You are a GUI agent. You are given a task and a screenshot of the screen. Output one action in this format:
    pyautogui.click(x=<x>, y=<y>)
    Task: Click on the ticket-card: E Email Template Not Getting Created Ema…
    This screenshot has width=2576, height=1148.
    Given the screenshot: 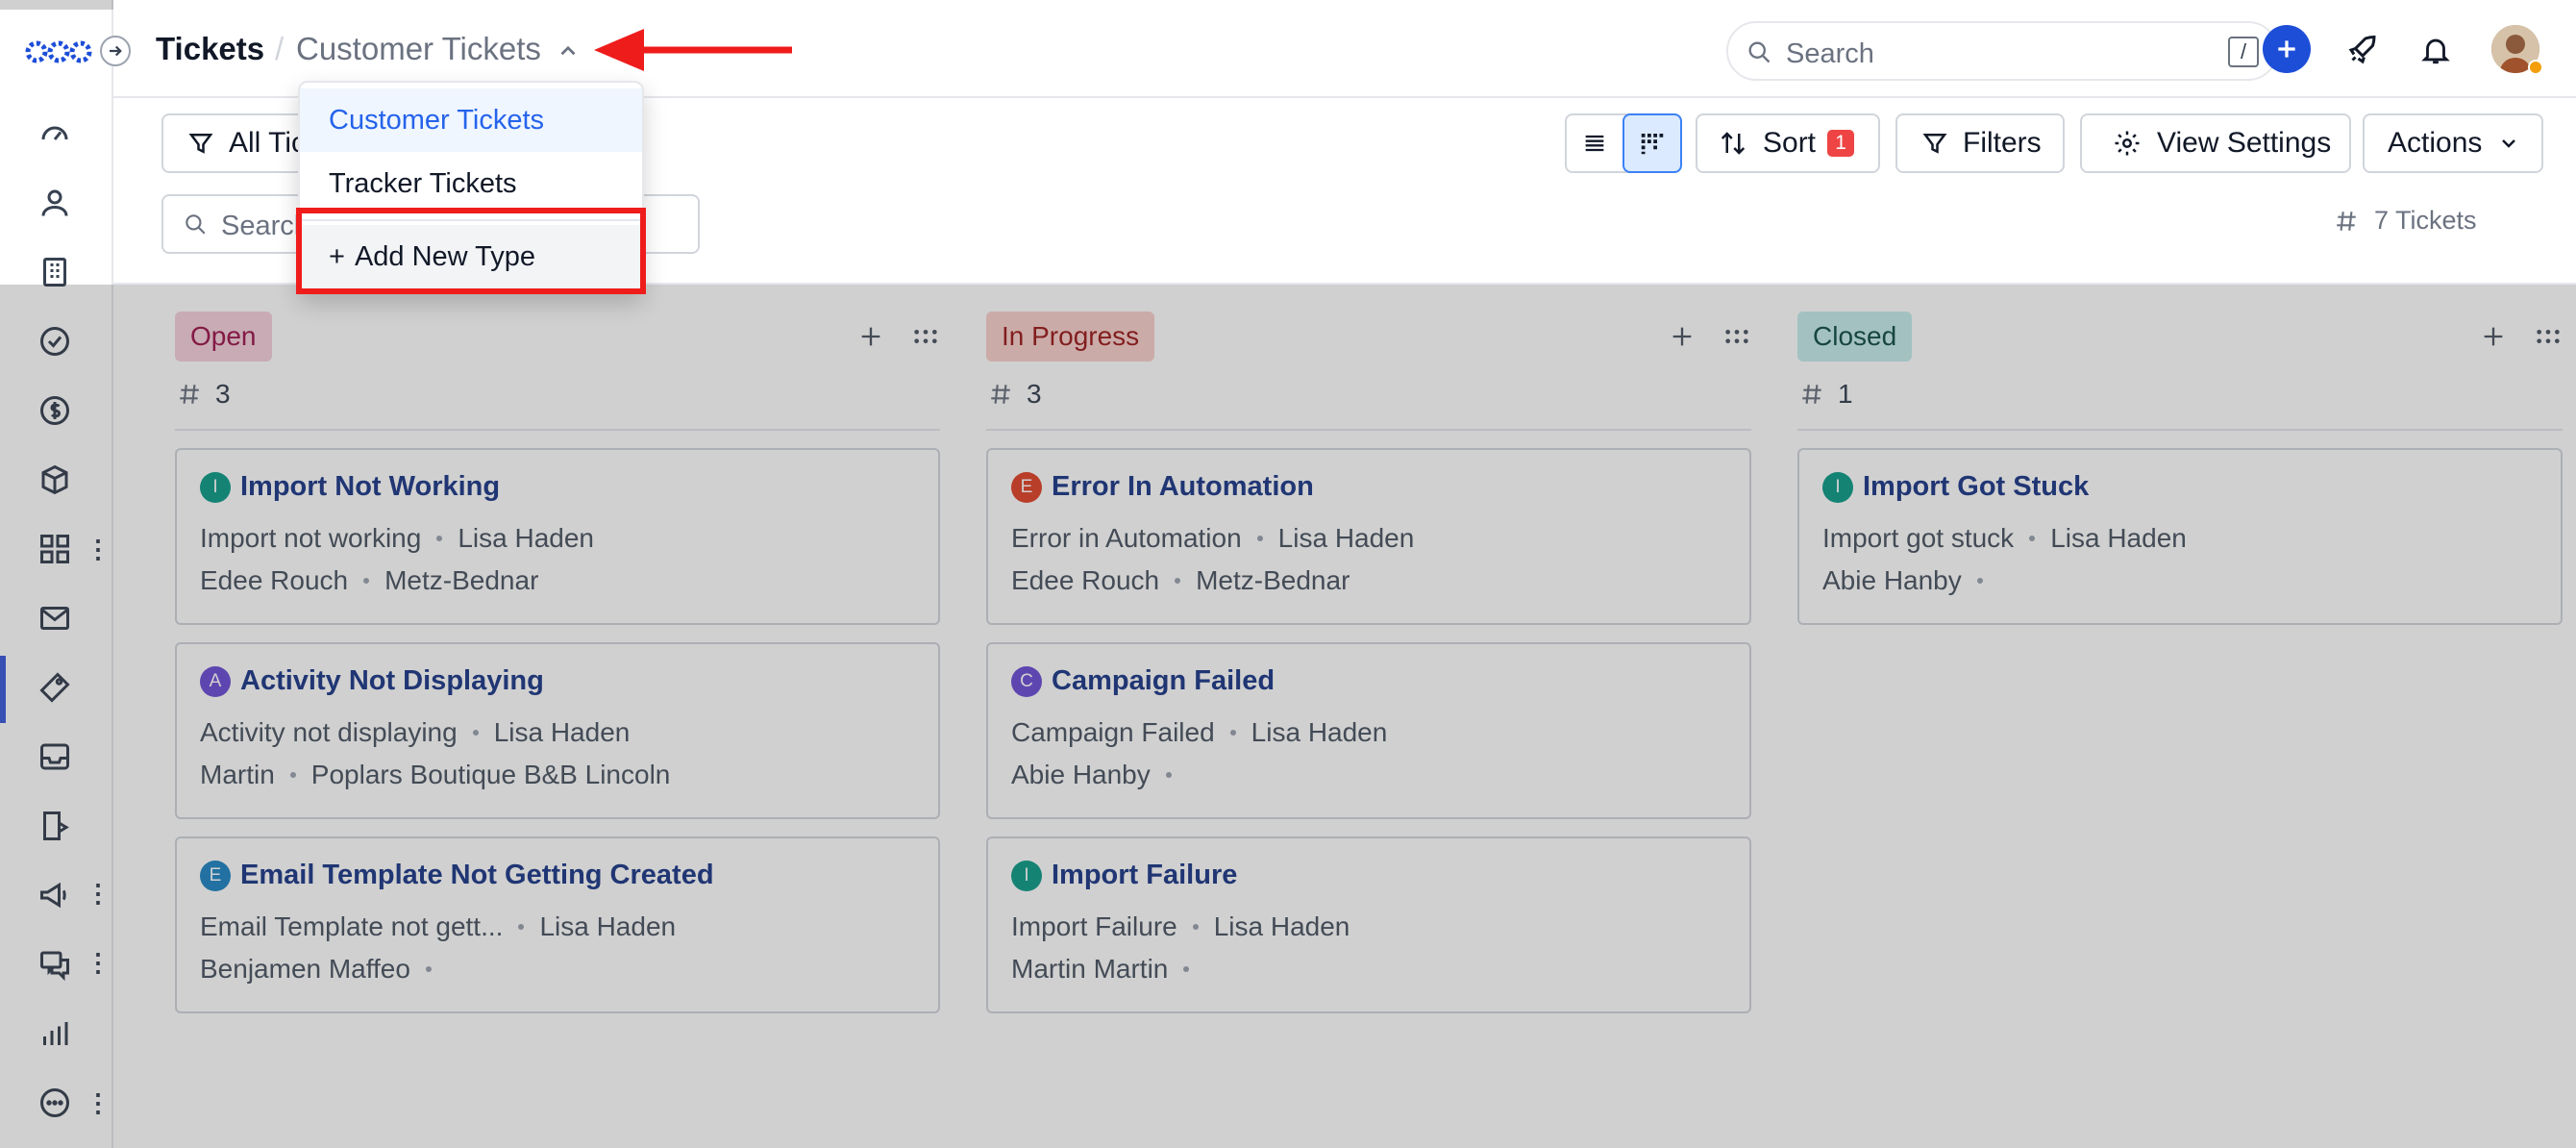 What is the action you would take?
    pyautogui.click(x=557, y=924)
    